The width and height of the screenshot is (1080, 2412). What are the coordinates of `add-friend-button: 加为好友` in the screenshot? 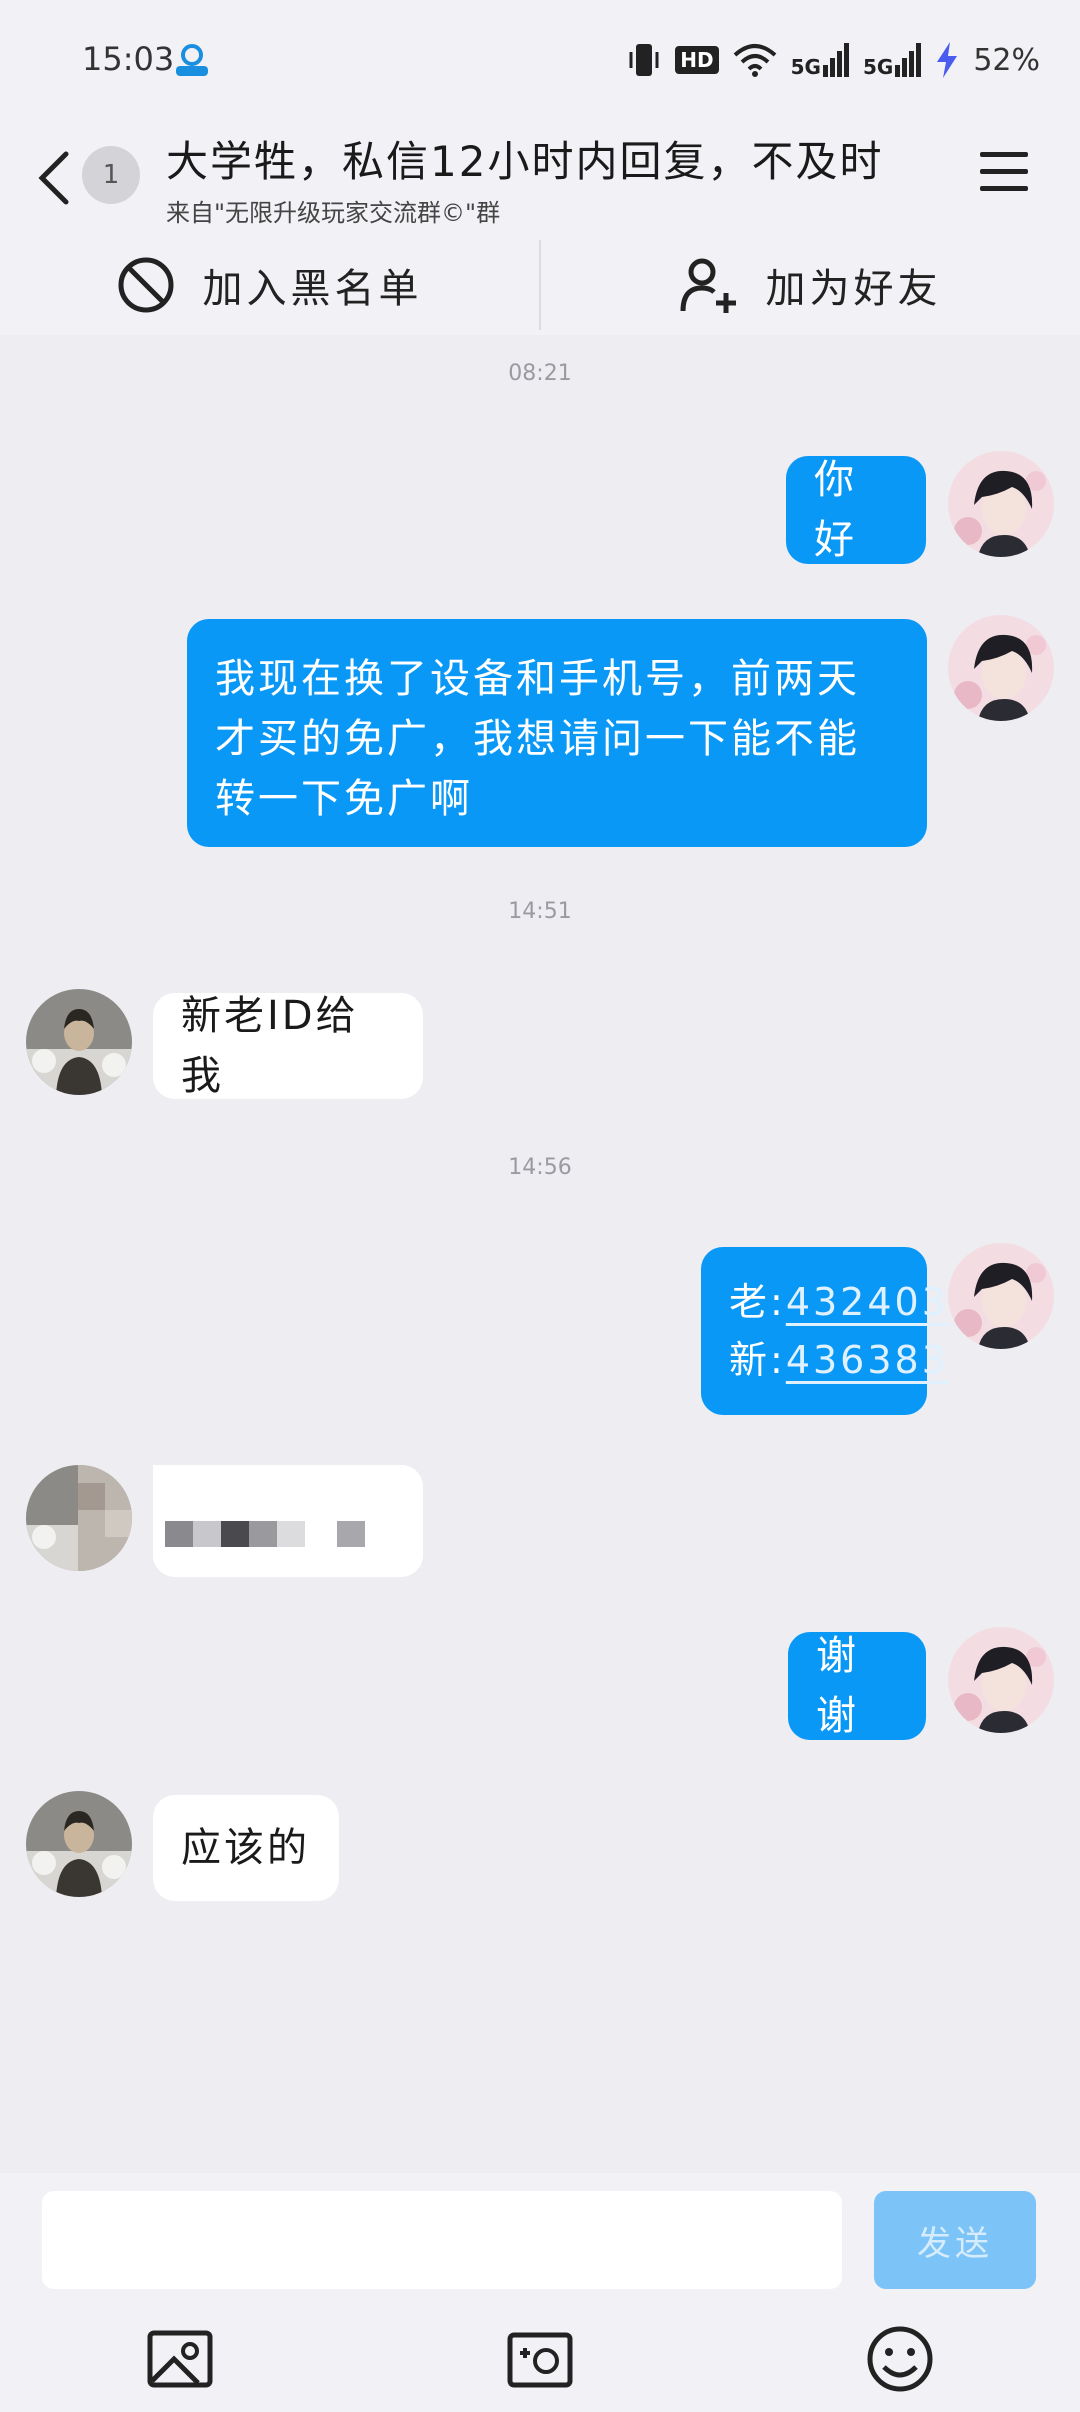 It's located at (810, 285).